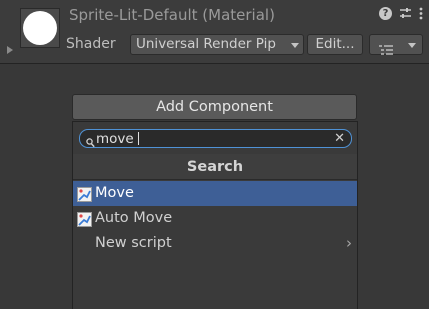  Describe the element at coordinates (10, 50) in the screenshot. I see `foldout-arrow-icon` at that location.